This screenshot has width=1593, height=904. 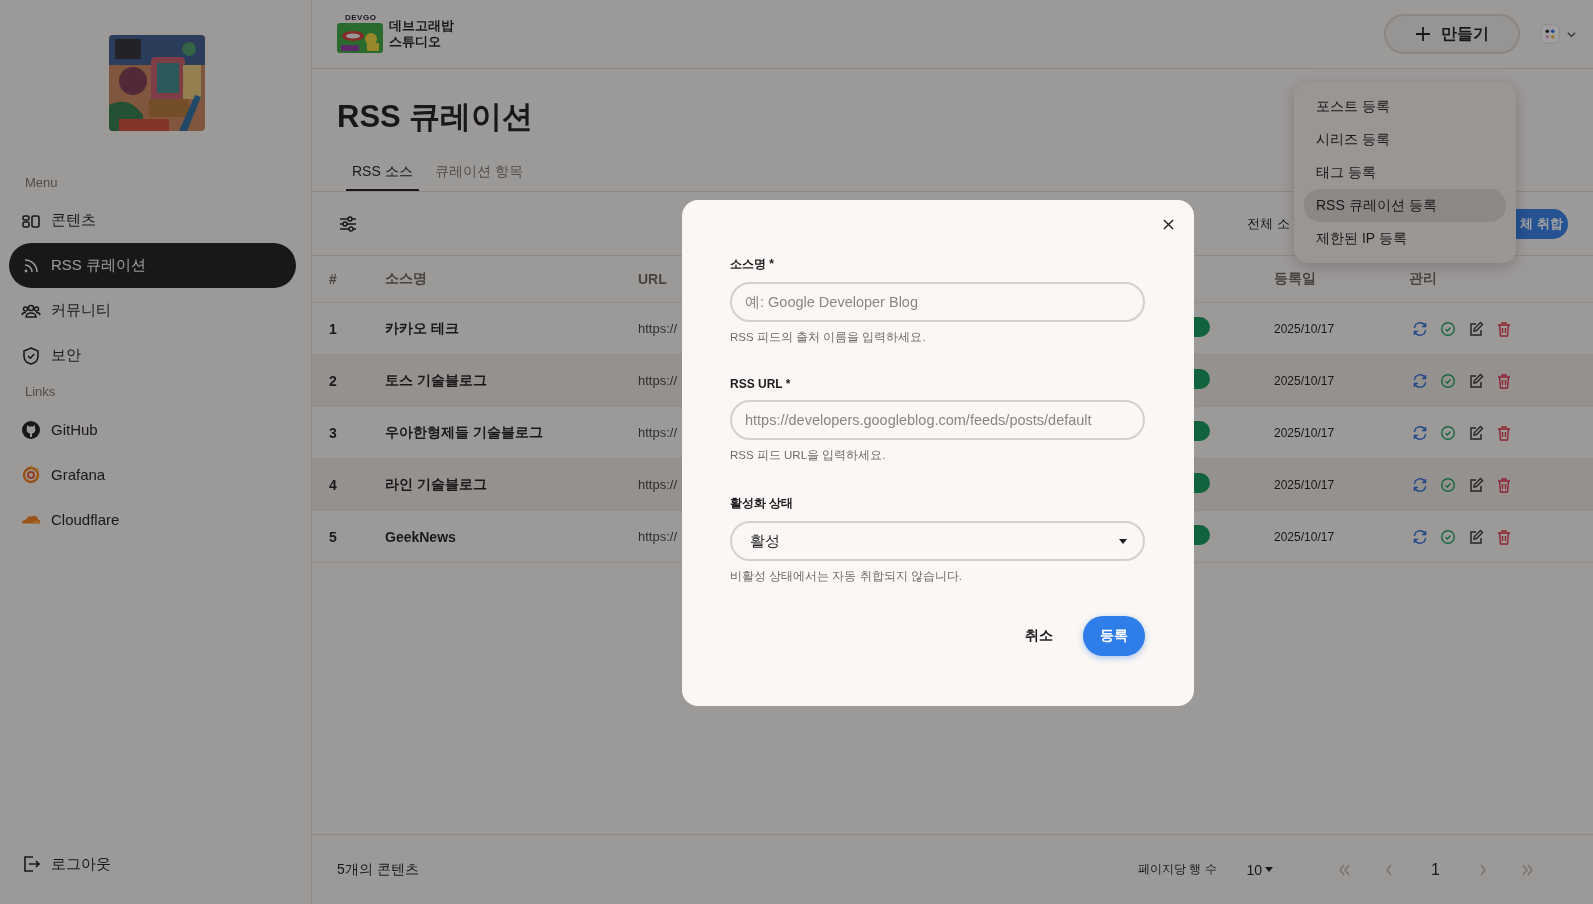 What do you see at coordinates (1268, 223) in the screenshot?
I see `total-label: 전체 소` at bounding box center [1268, 223].